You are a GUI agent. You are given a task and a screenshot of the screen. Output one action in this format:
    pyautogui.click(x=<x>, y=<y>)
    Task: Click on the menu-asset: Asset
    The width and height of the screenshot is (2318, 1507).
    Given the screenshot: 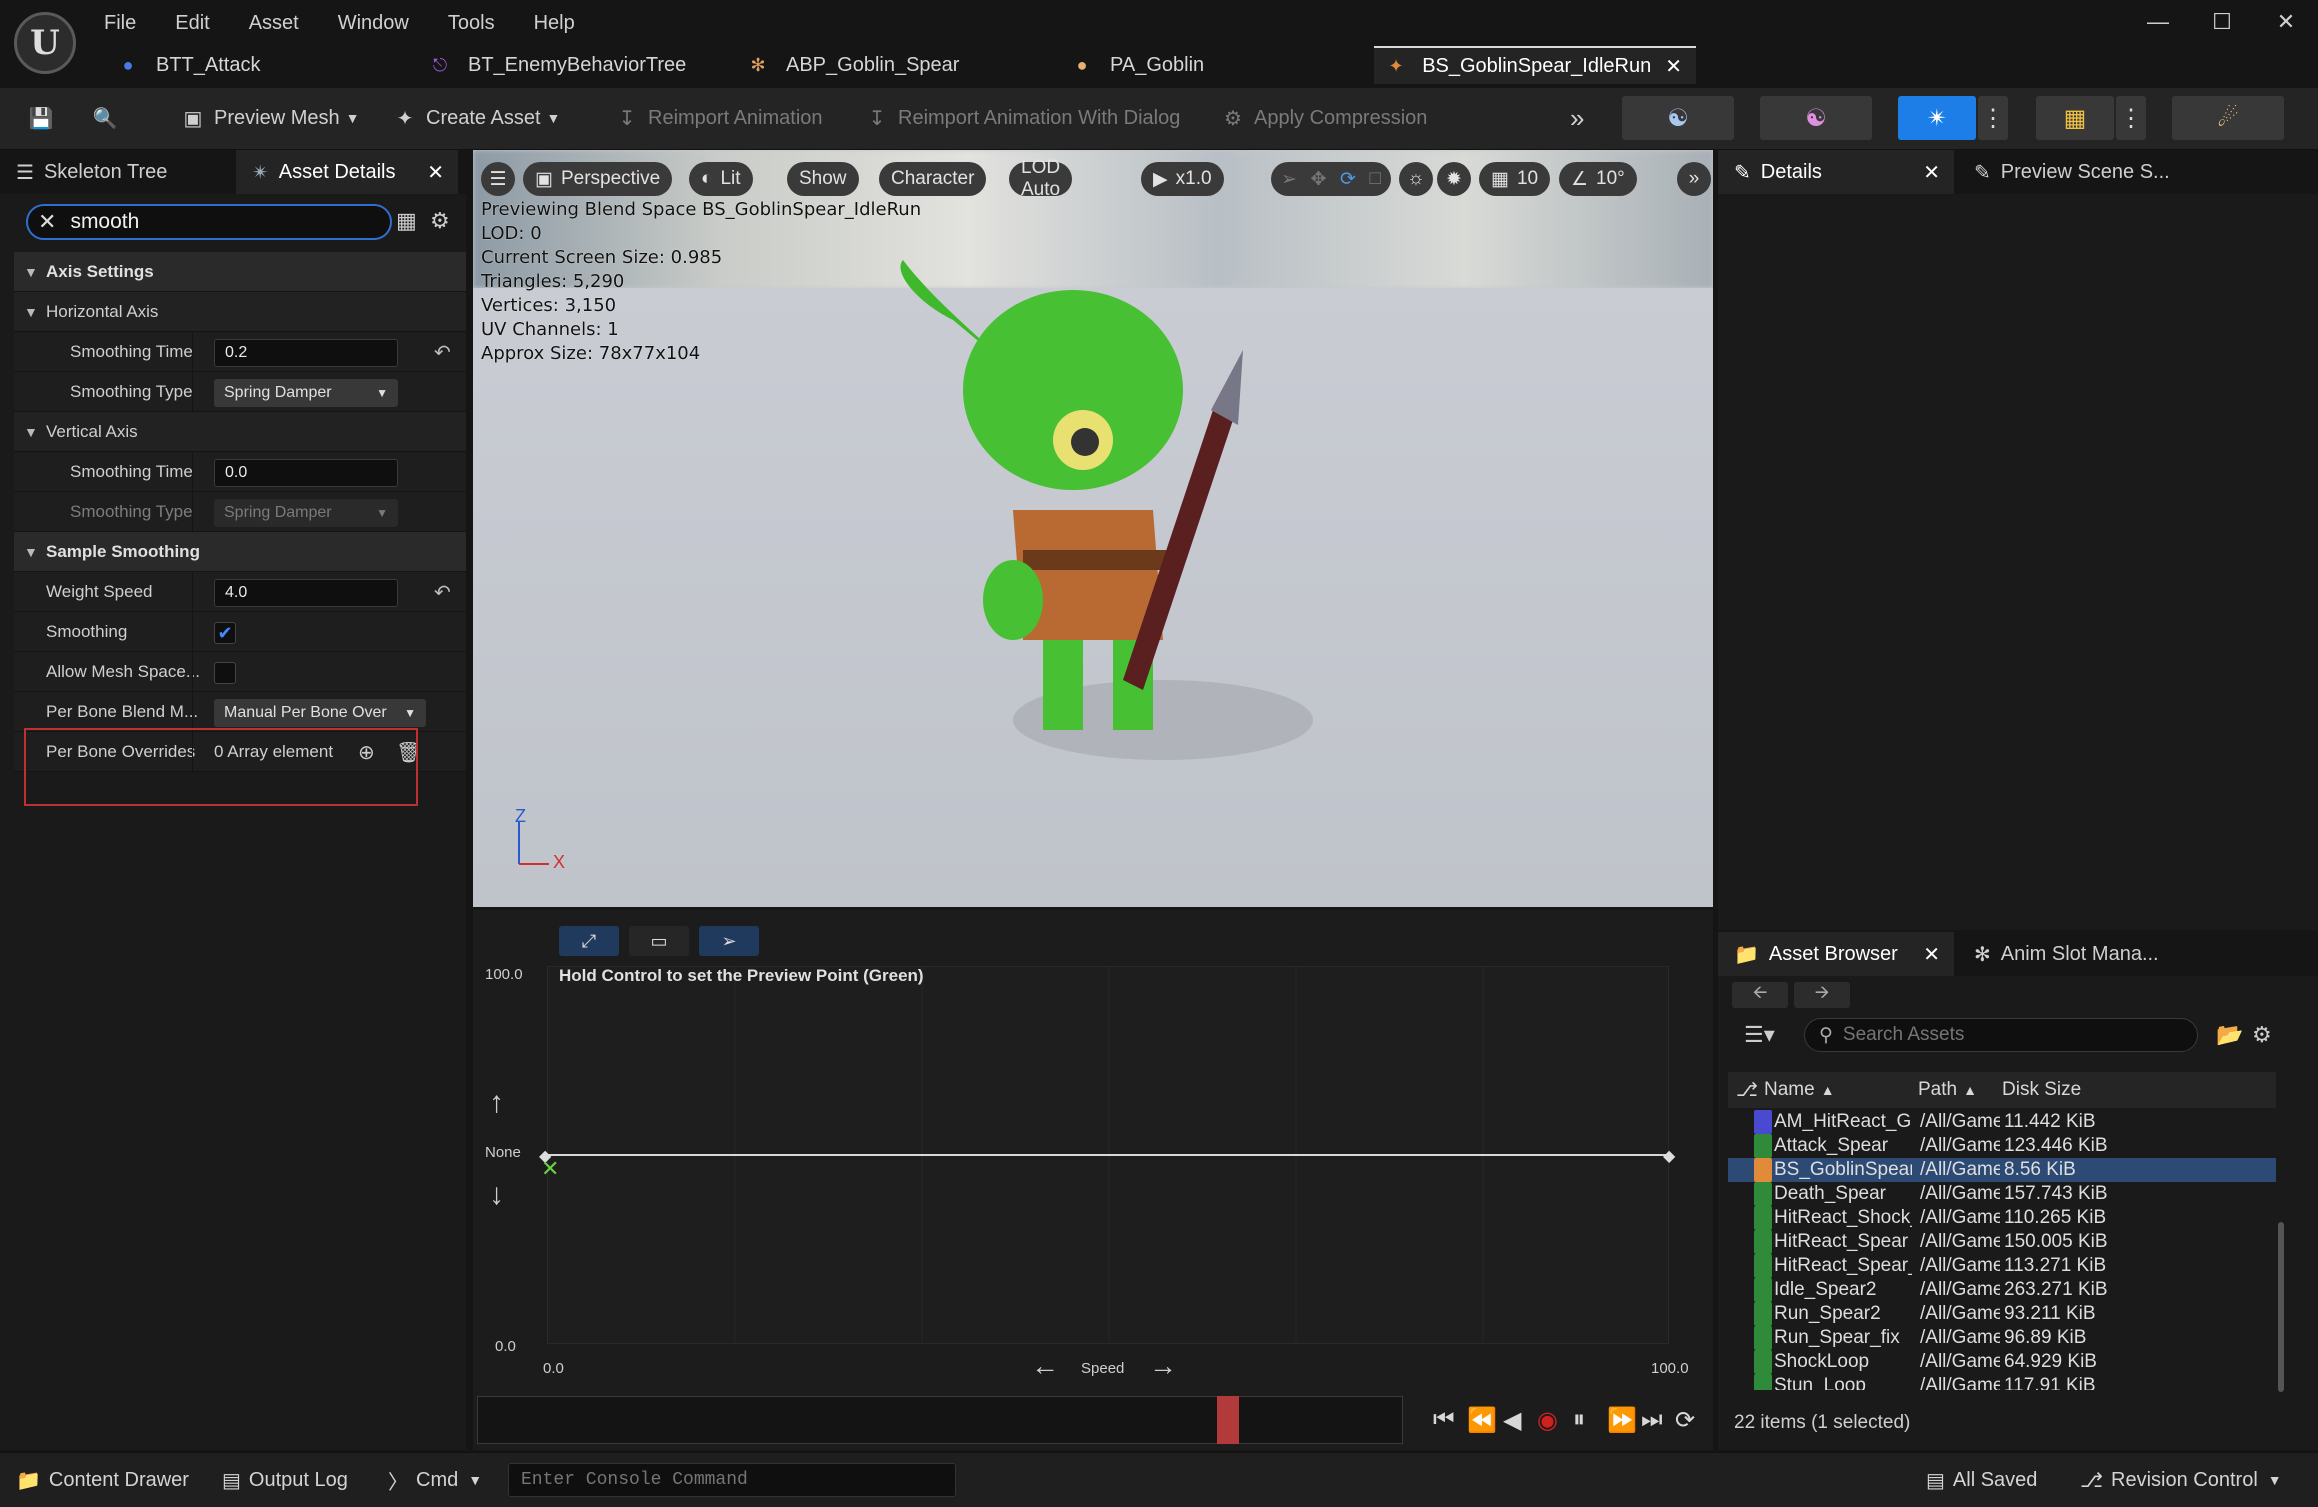 What is the action you would take?
    pyautogui.click(x=274, y=23)
    